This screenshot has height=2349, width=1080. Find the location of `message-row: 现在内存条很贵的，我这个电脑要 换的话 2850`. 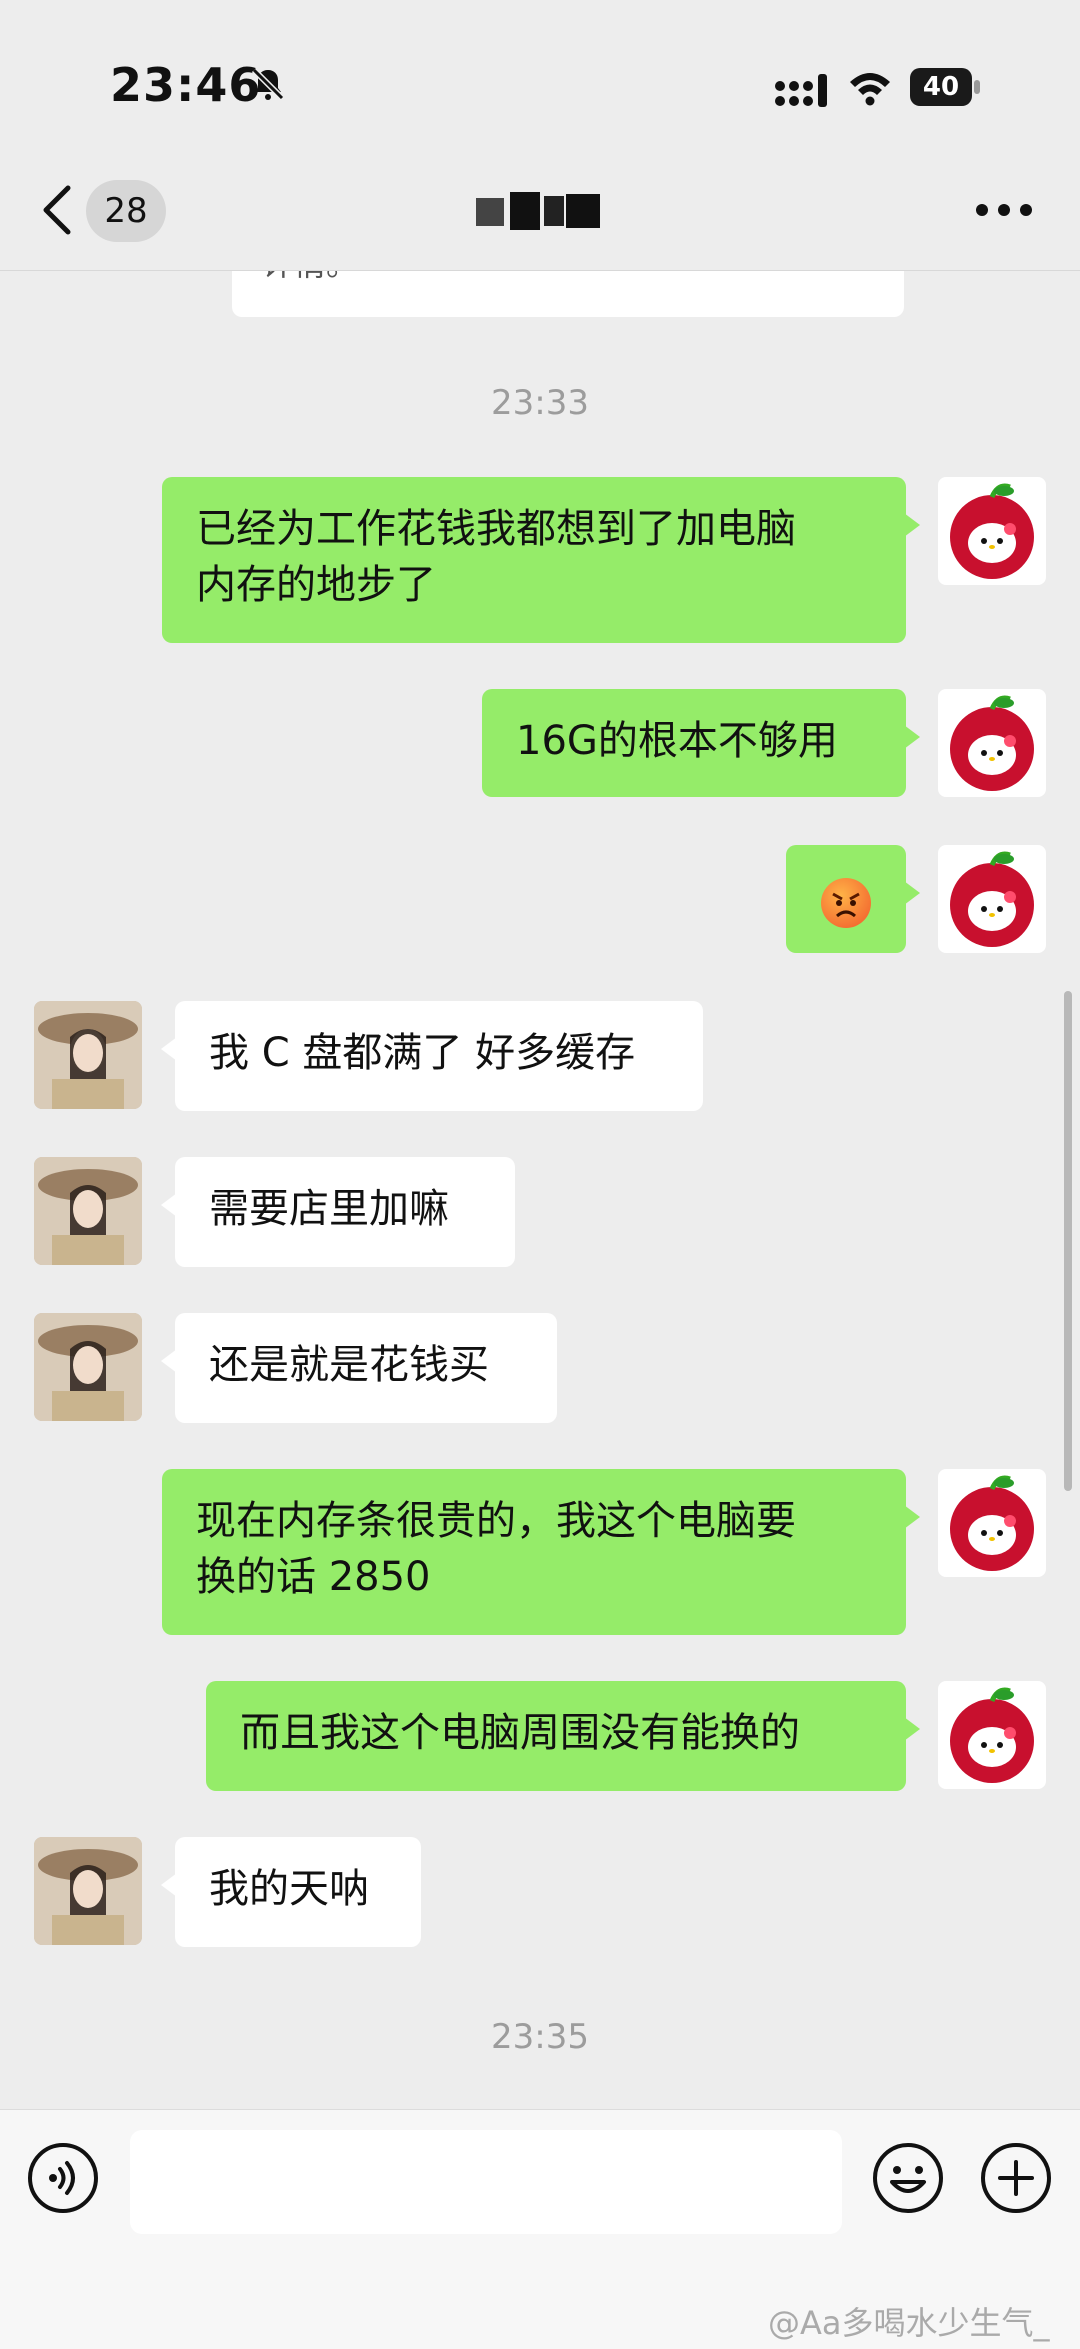

message-row: 现在内存条很贵的，我这个电脑要 换的话 2850 is located at coordinates (540, 1552).